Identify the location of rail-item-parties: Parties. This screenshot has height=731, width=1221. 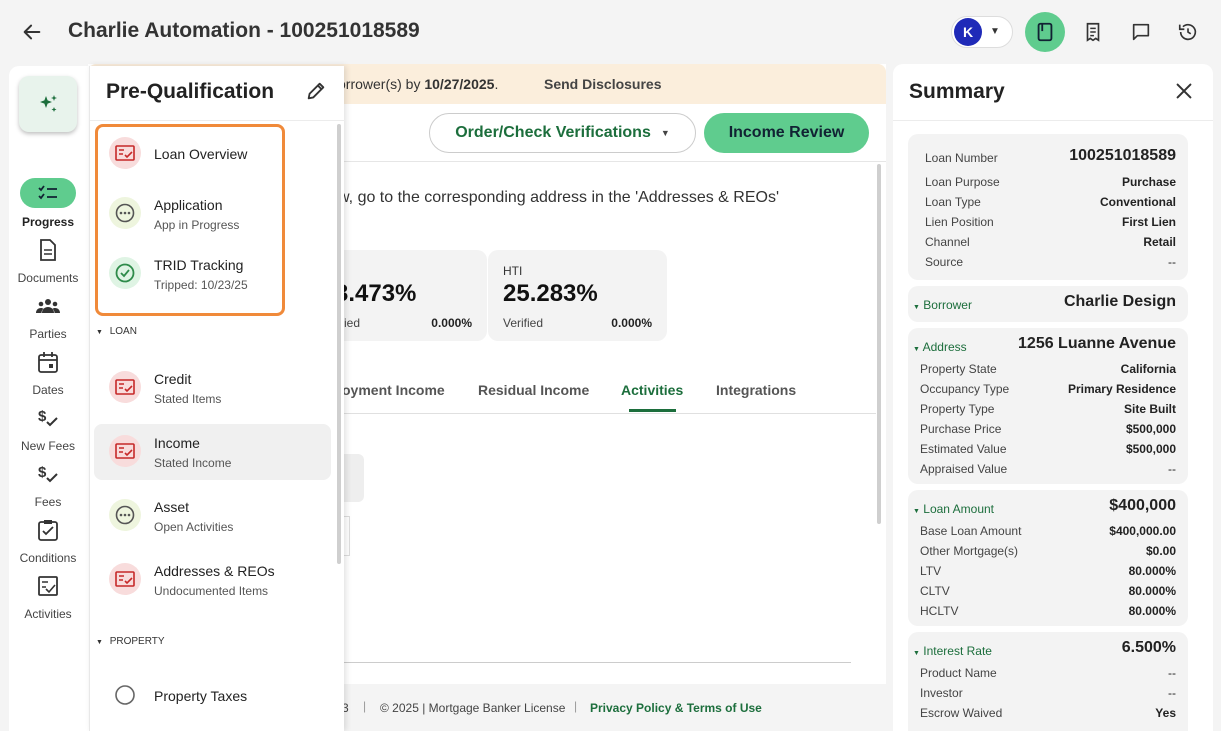
(49, 322).